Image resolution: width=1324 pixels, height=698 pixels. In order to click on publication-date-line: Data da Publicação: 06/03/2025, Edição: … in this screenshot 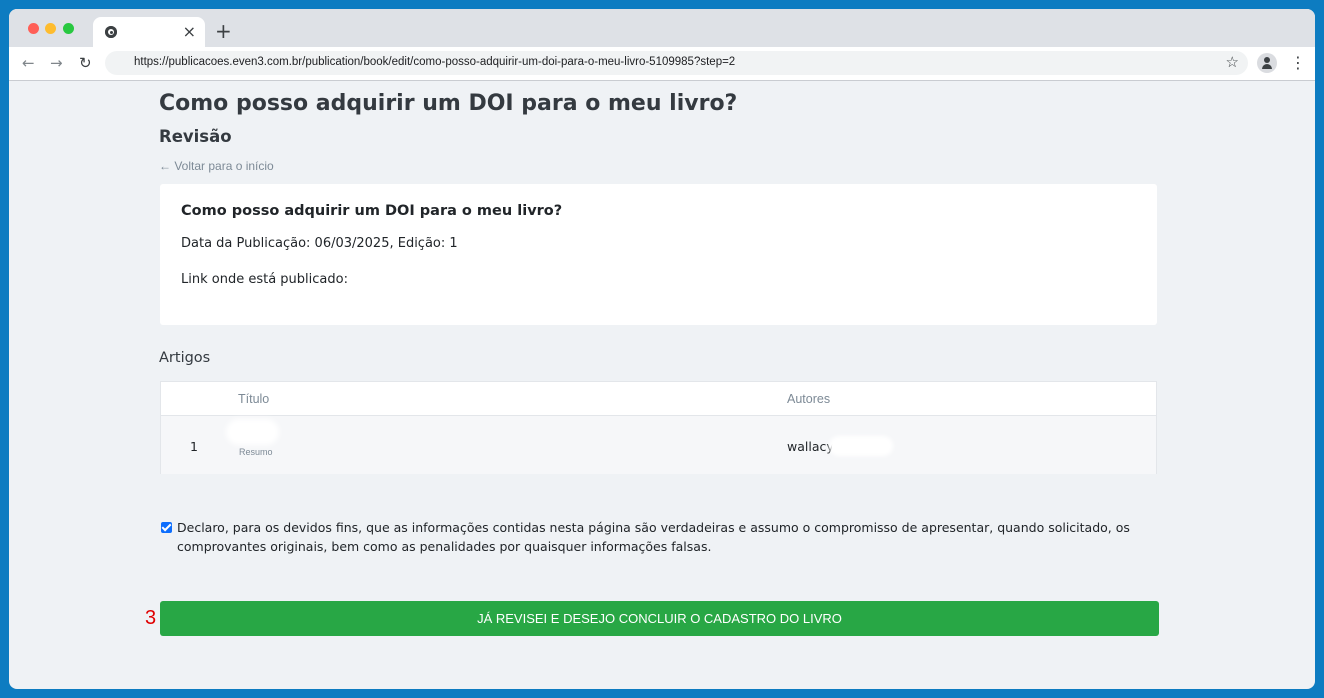, I will do `click(319, 243)`.